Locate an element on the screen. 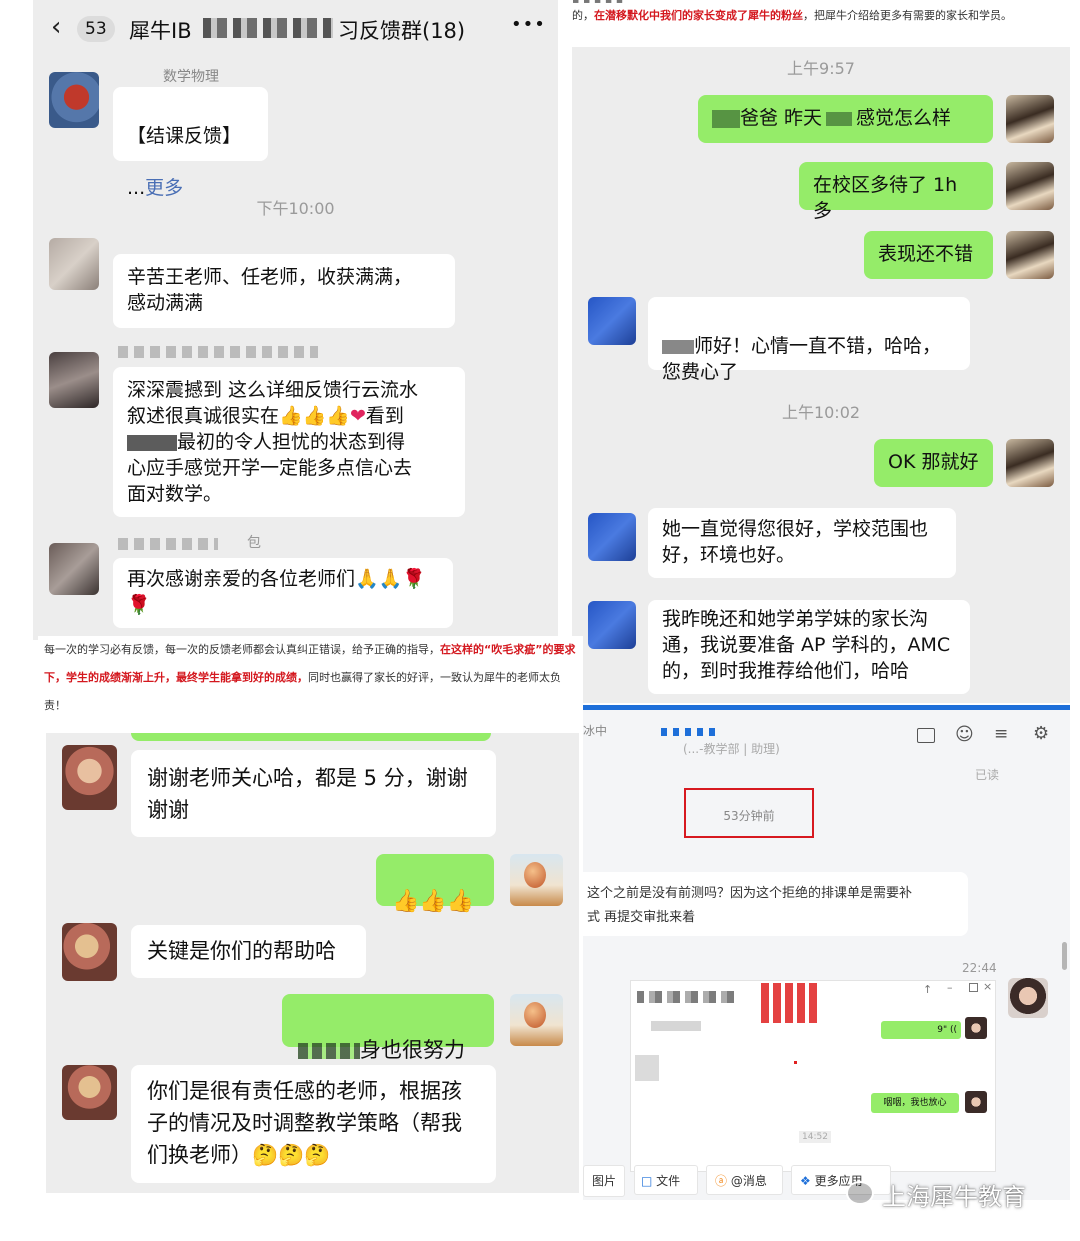 The width and height of the screenshot is (1080, 1241). minimize-icon: – is located at coordinates (950, 987).